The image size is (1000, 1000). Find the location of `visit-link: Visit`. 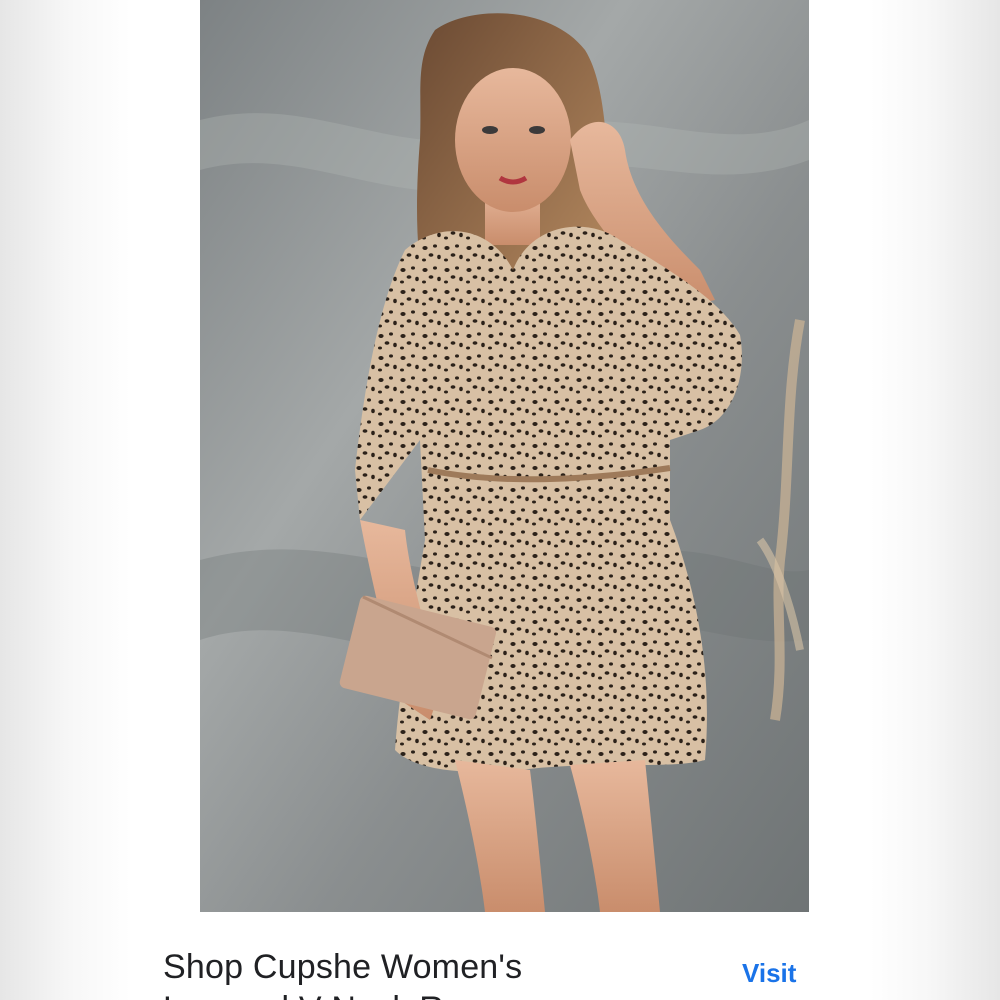

visit-link: Visit is located at coordinates (769, 973).